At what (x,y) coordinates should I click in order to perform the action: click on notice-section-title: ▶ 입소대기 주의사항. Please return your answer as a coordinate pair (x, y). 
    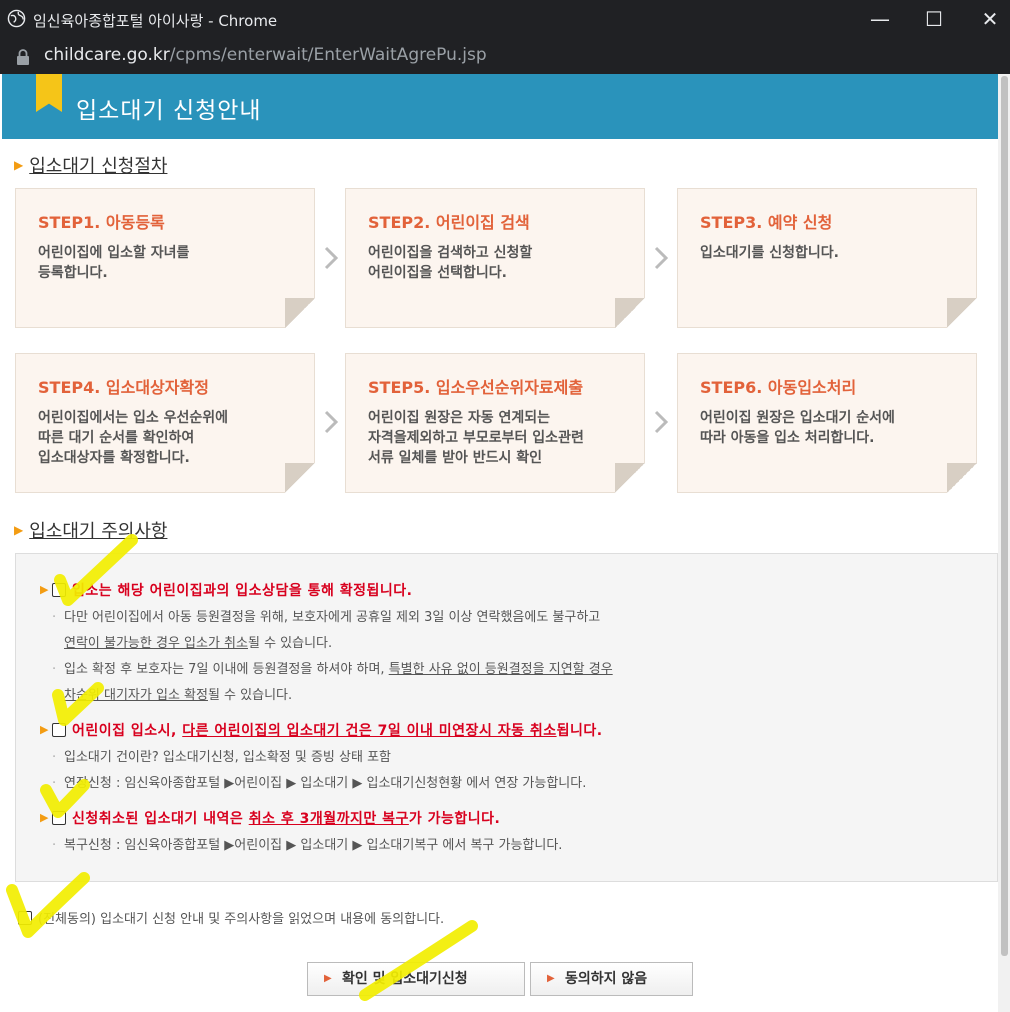
    Looking at the image, I should click on (91, 531).